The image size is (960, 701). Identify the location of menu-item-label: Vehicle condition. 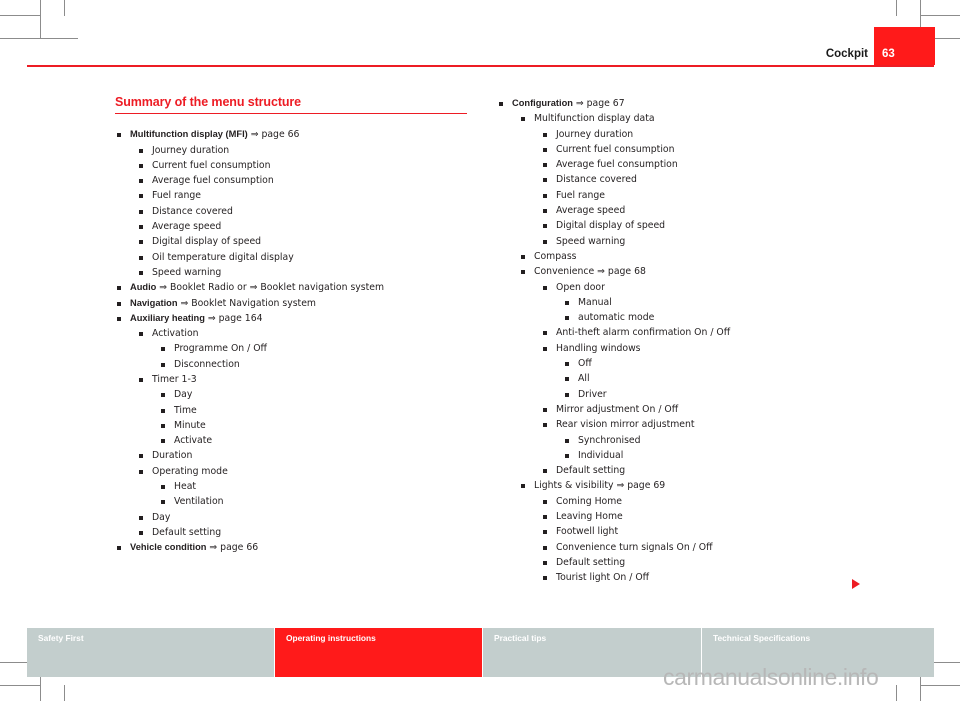
(168, 547).